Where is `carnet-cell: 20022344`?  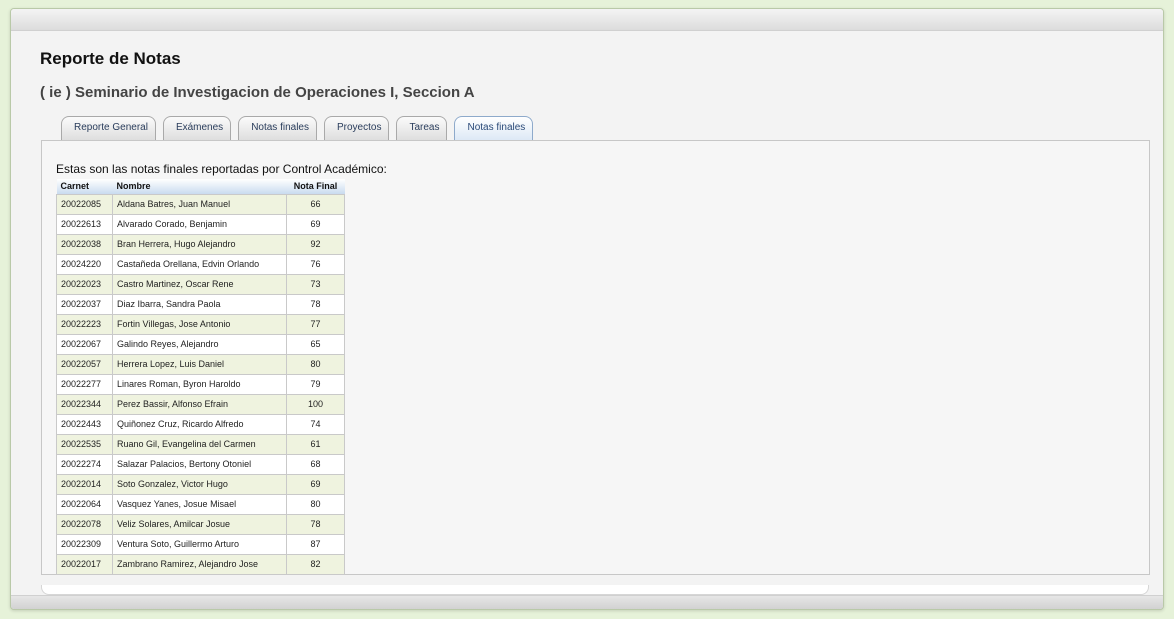 carnet-cell: 20022344 is located at coordinates (84, 404).